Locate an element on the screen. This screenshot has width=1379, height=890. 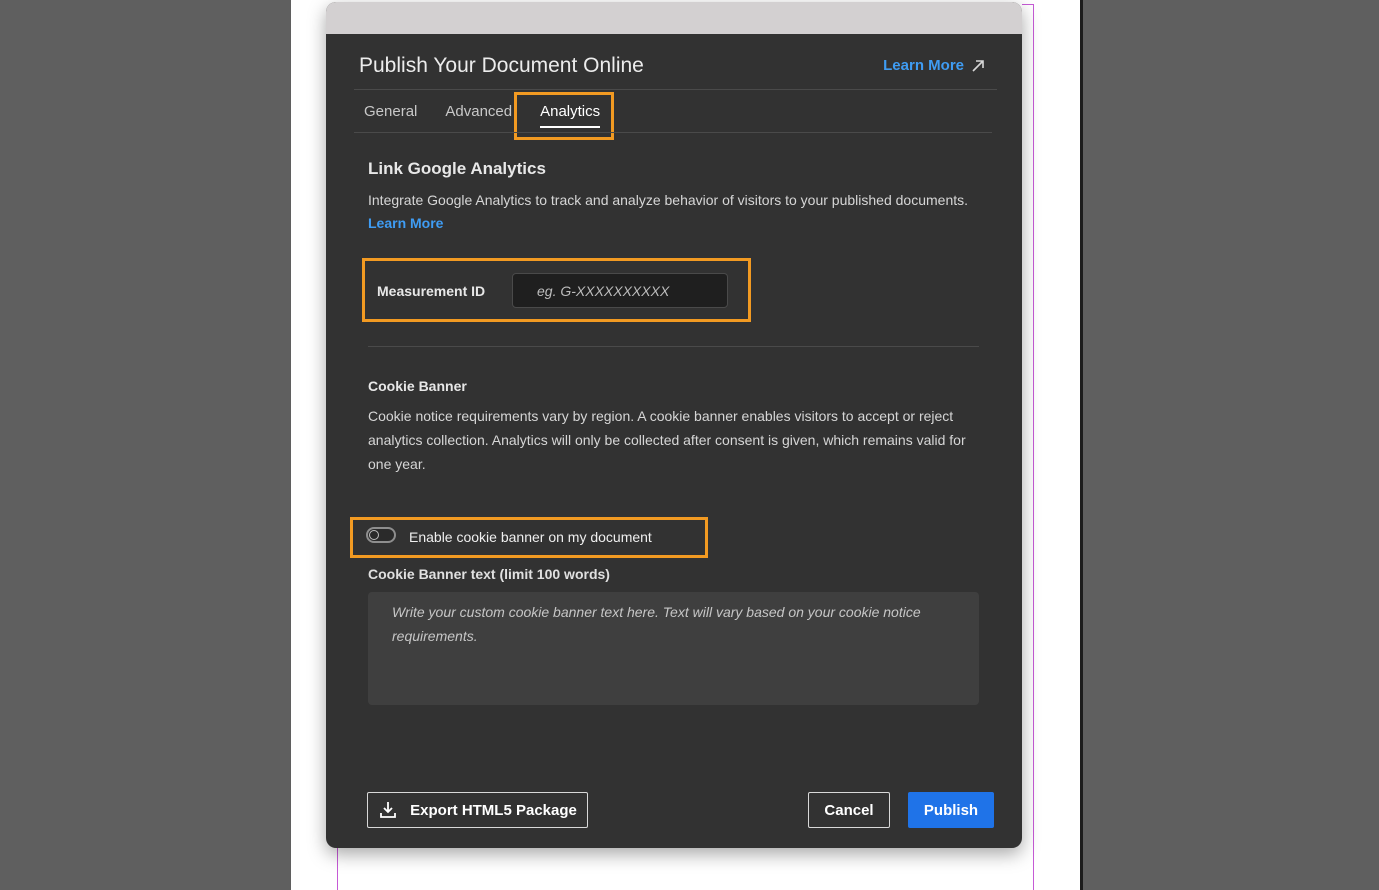
tab-general: General is located at coordinates (390, 111).